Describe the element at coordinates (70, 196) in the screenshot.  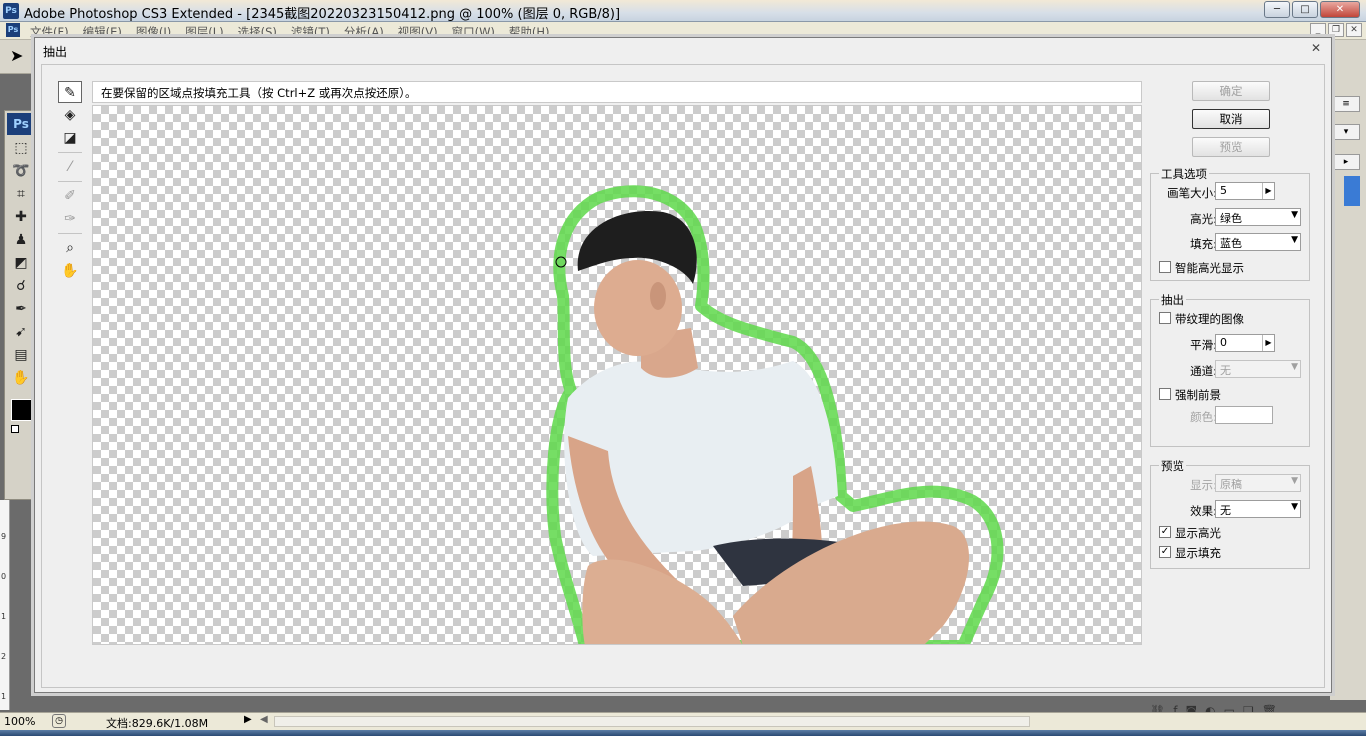
I see `cleanup-tool-icon: ✐` at that location.